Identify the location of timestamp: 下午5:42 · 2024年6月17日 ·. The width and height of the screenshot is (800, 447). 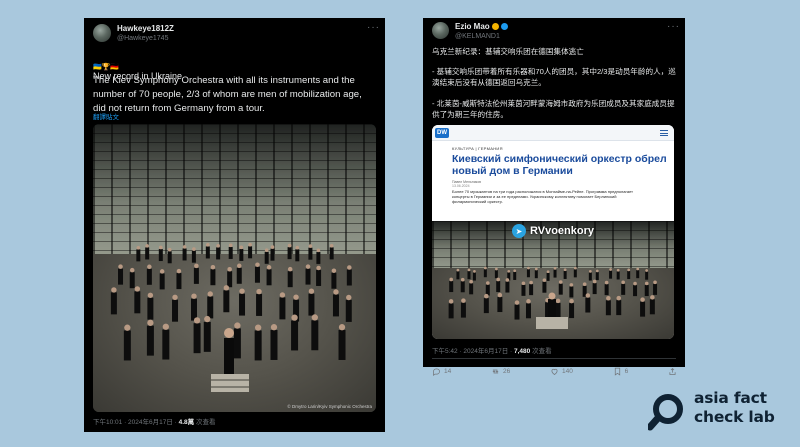
(473, 351).